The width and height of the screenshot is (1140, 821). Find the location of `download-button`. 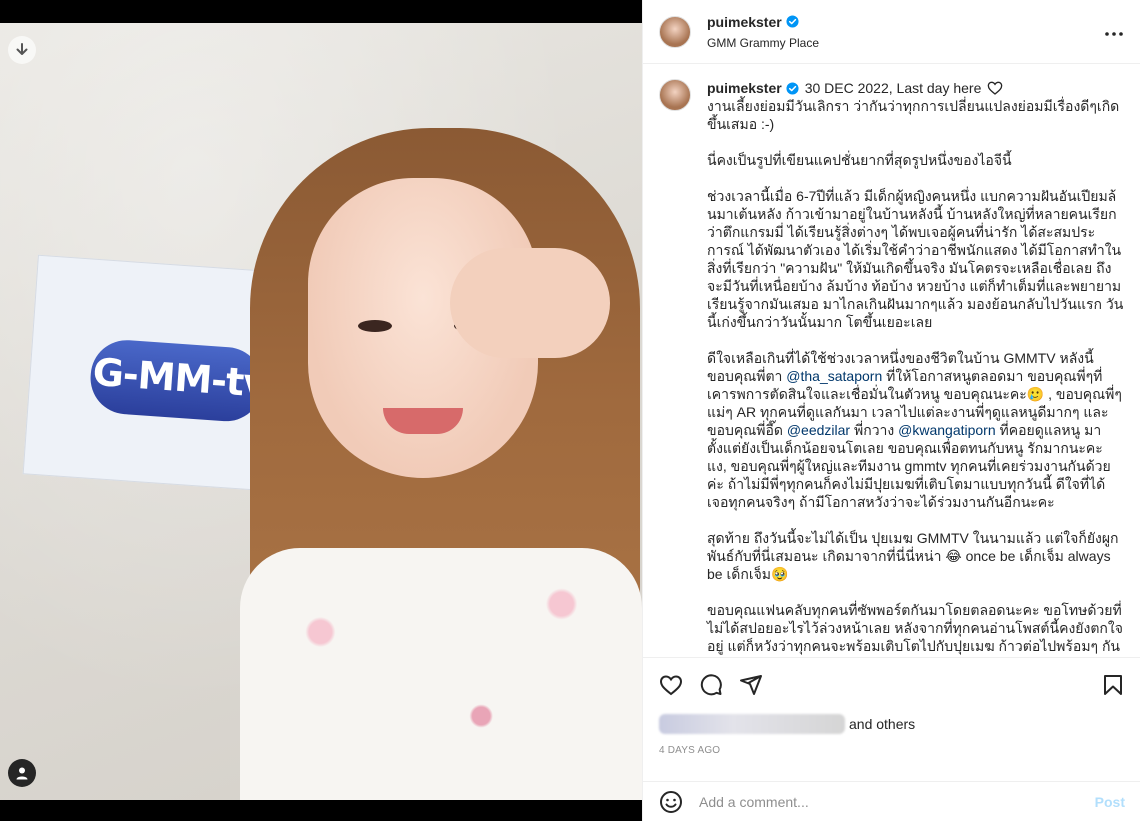

download-button is located at coordinates (22, 50).